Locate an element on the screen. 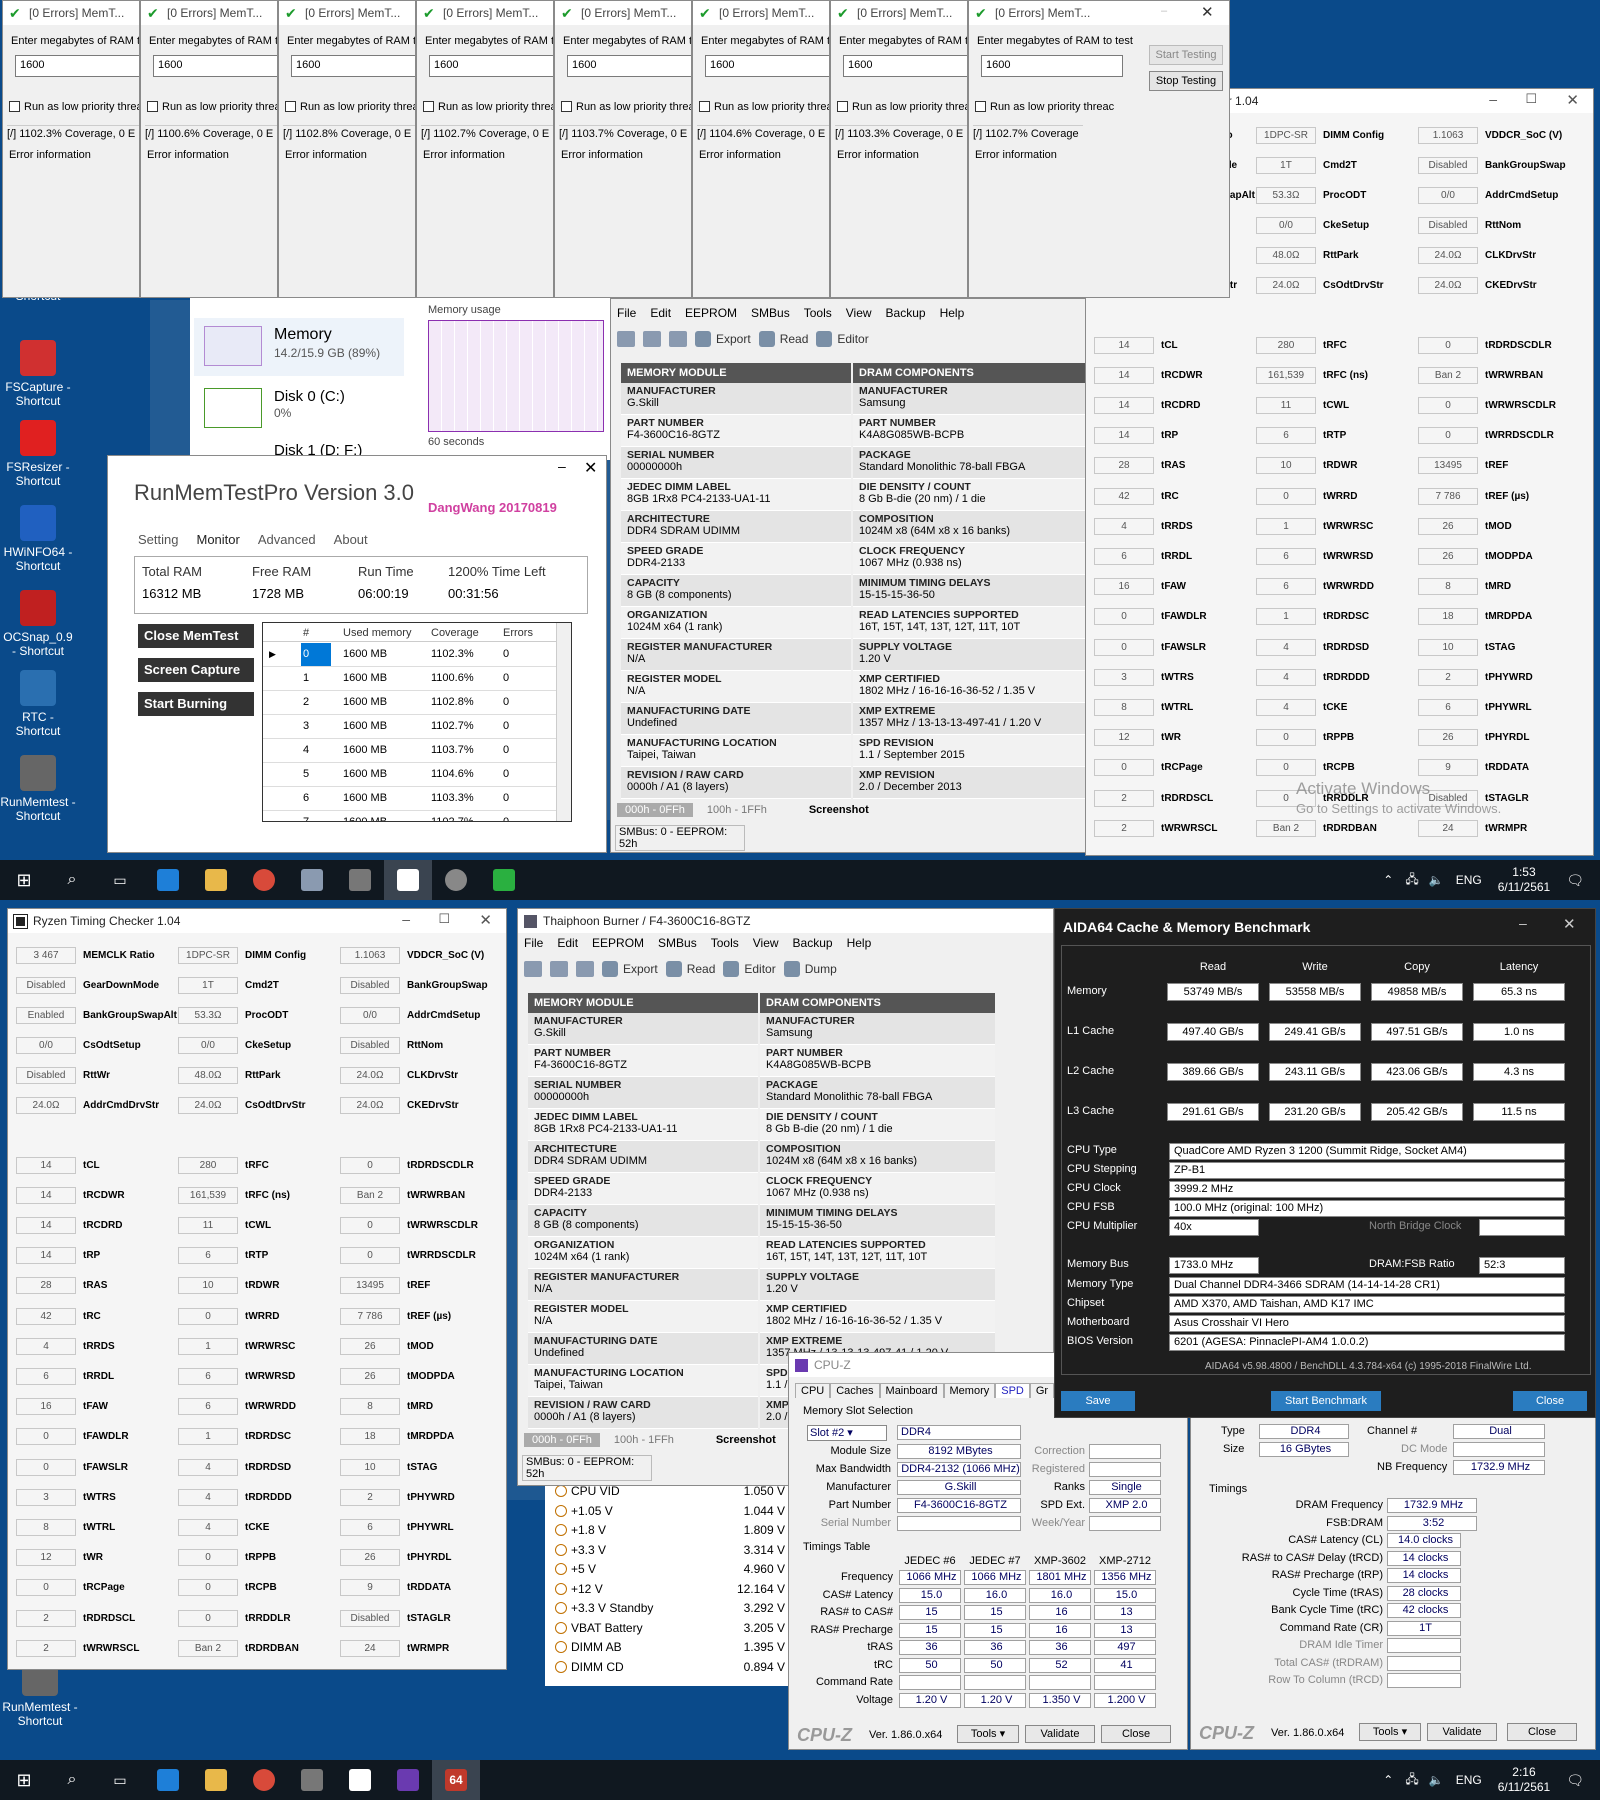  tab-gr: Gr is located at coordinates (1042, 1390).